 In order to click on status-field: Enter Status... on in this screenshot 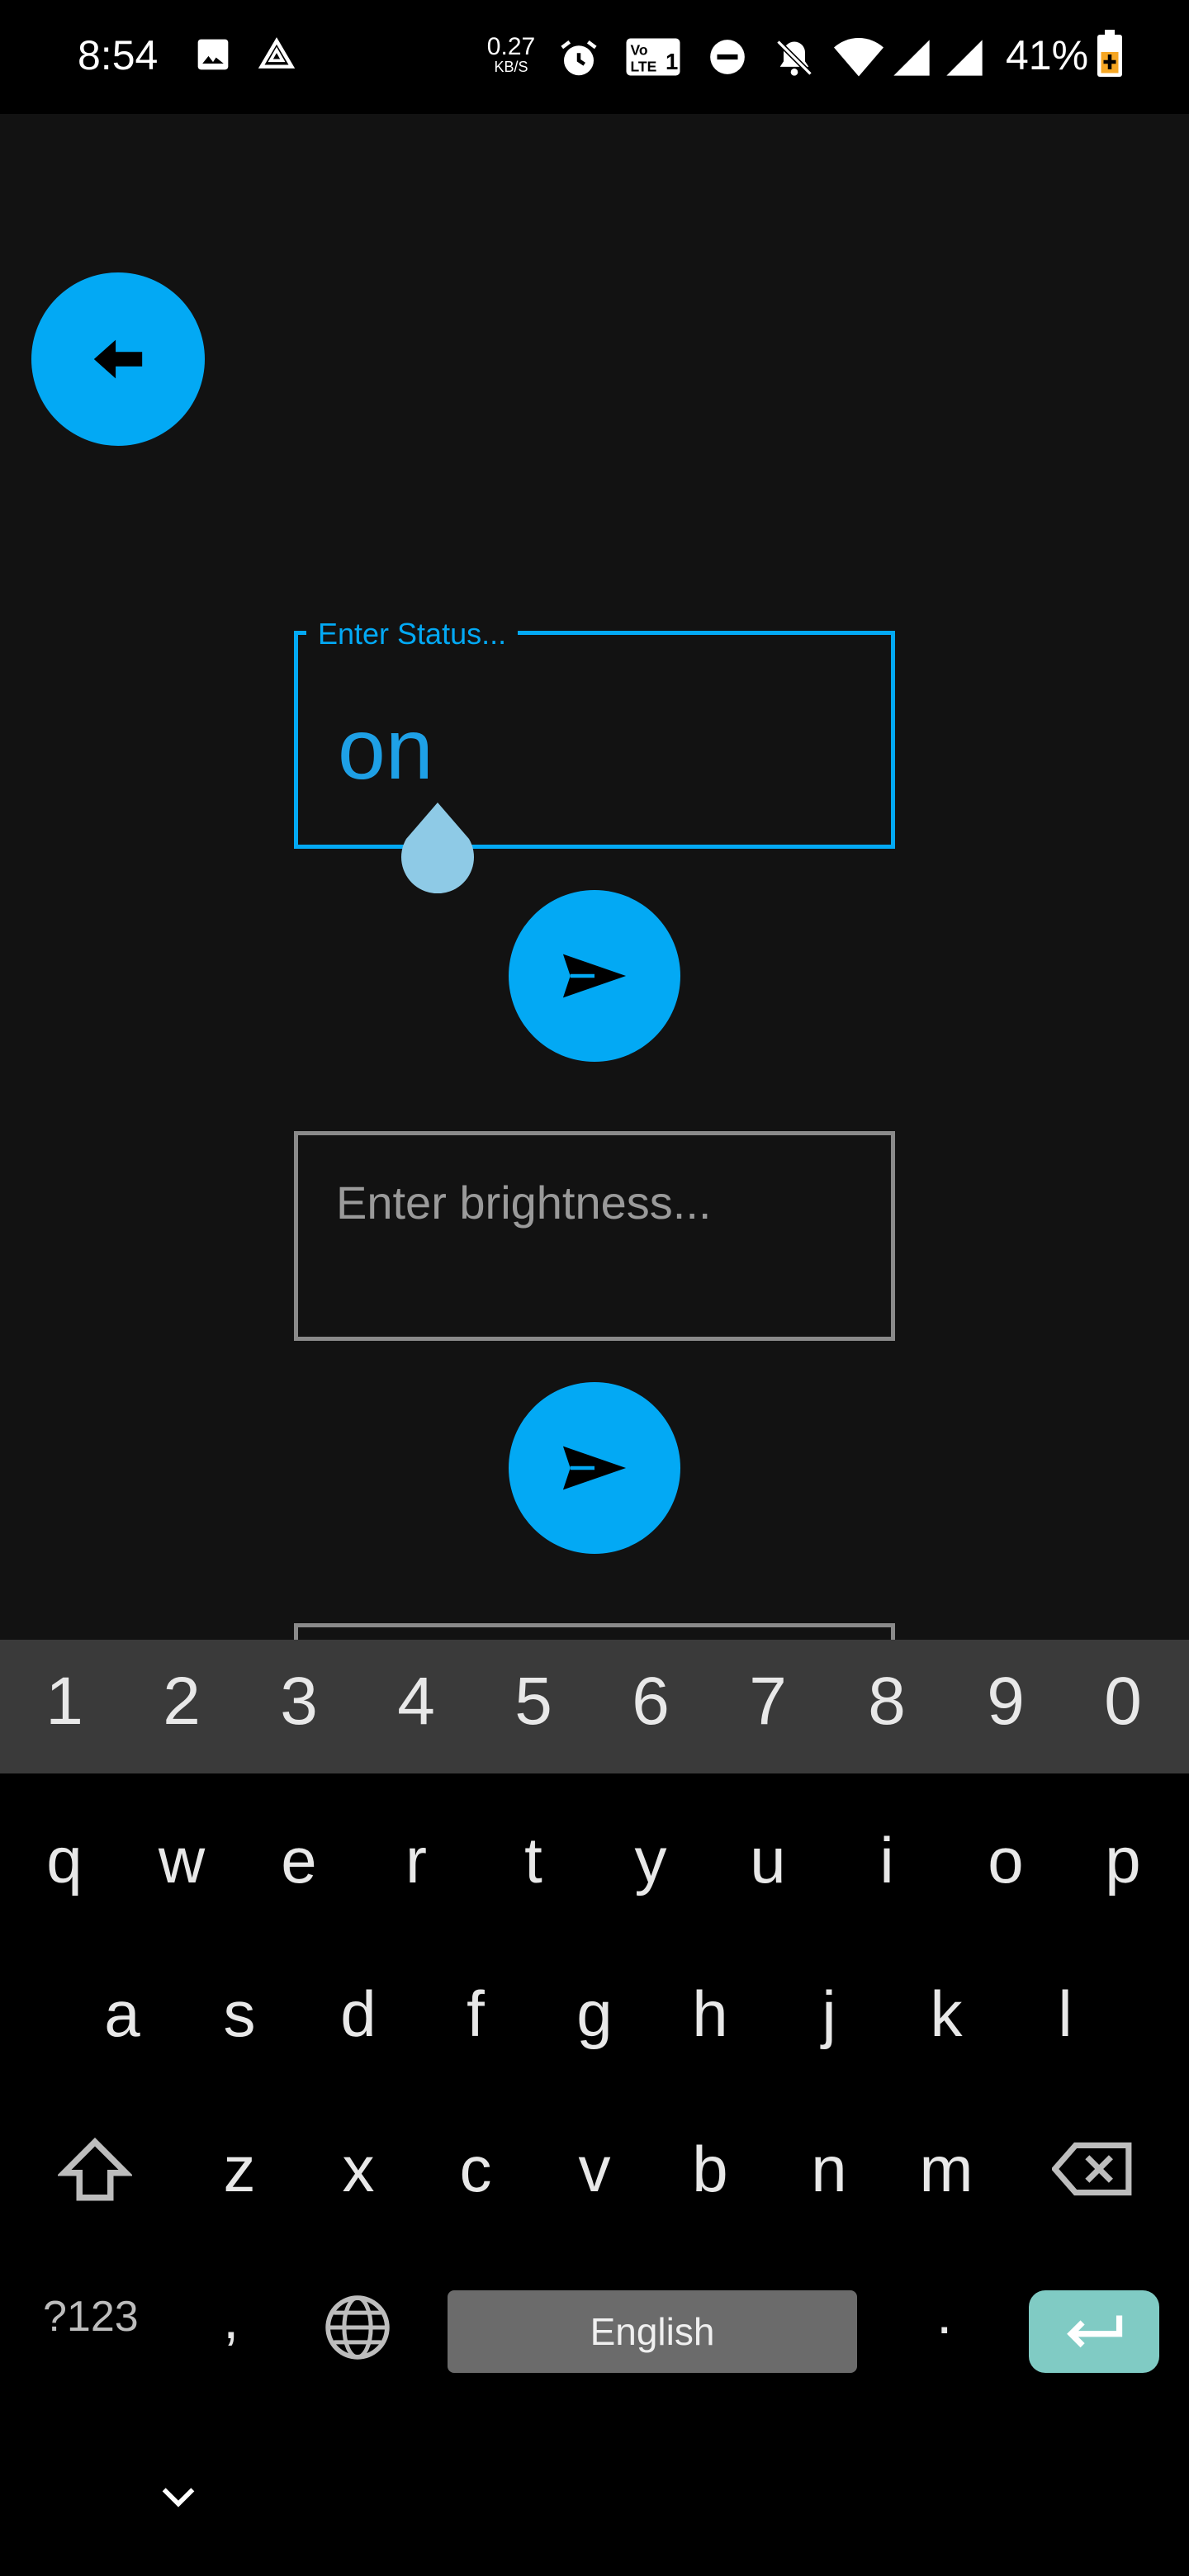, I will do `click(594, 734)`.